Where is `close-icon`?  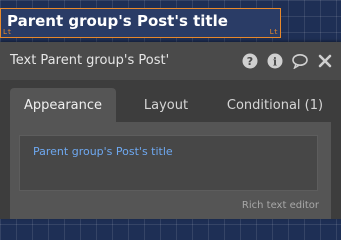
close-icon is located at coordinates (325, 61).